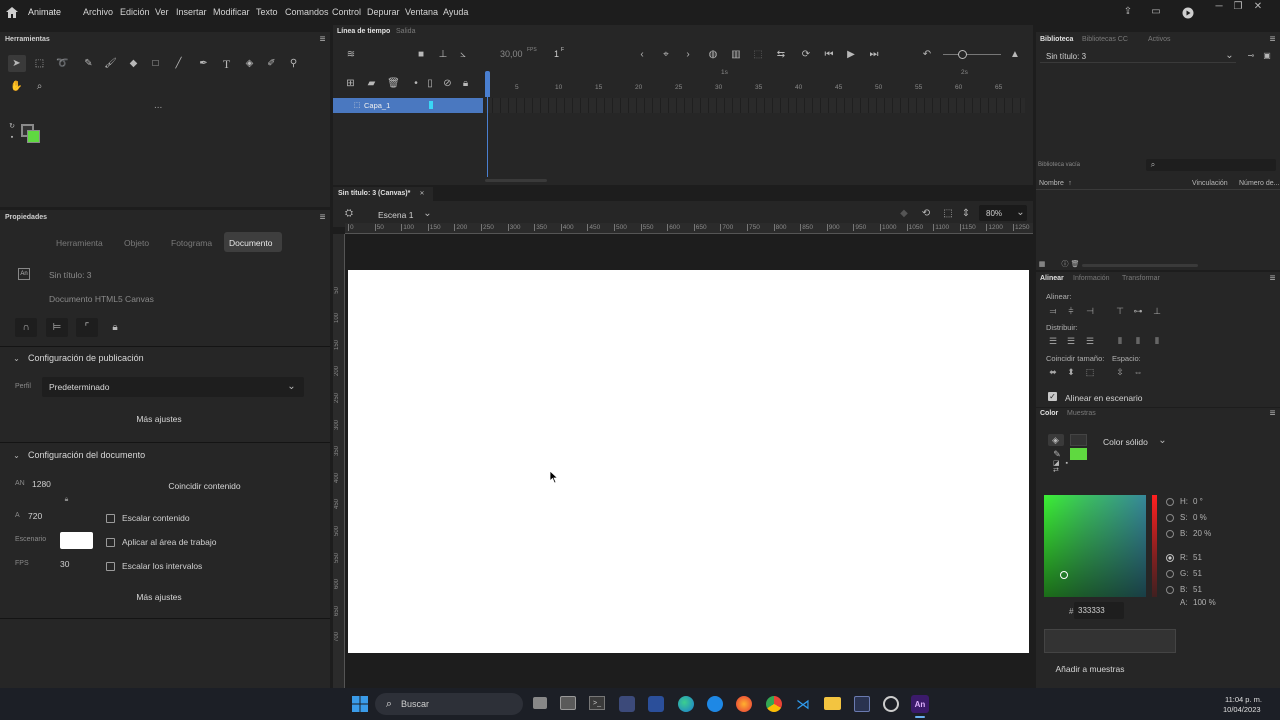  What do you see at coordinates (79, 243) in the screenshot?
I see `tab-tool: Herramienta` at bounding box center [79, 243].